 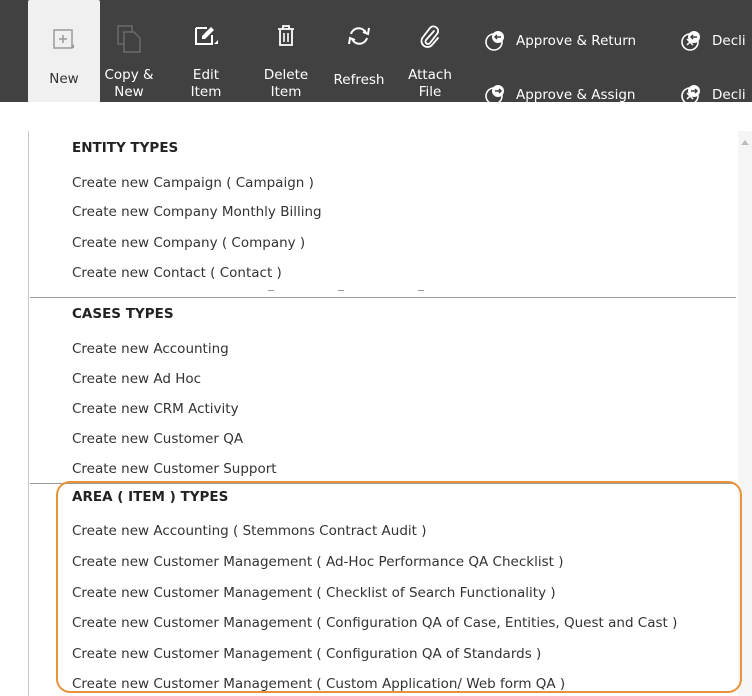 I want to click on menu-item-create-customer-support: Create new Customer Support, so click(x=174, y=469).